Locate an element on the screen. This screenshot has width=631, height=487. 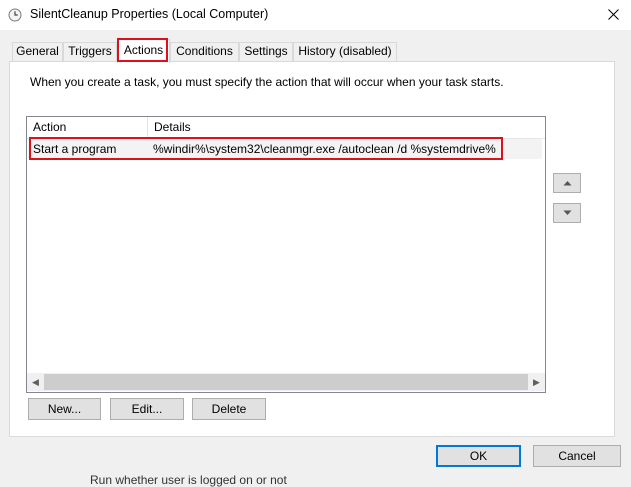
move-up-button is located at coordinates (567, 183).